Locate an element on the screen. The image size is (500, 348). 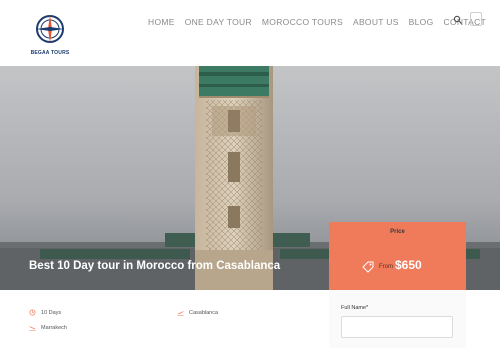
price-label: Price is located at coordinates (397, 232).